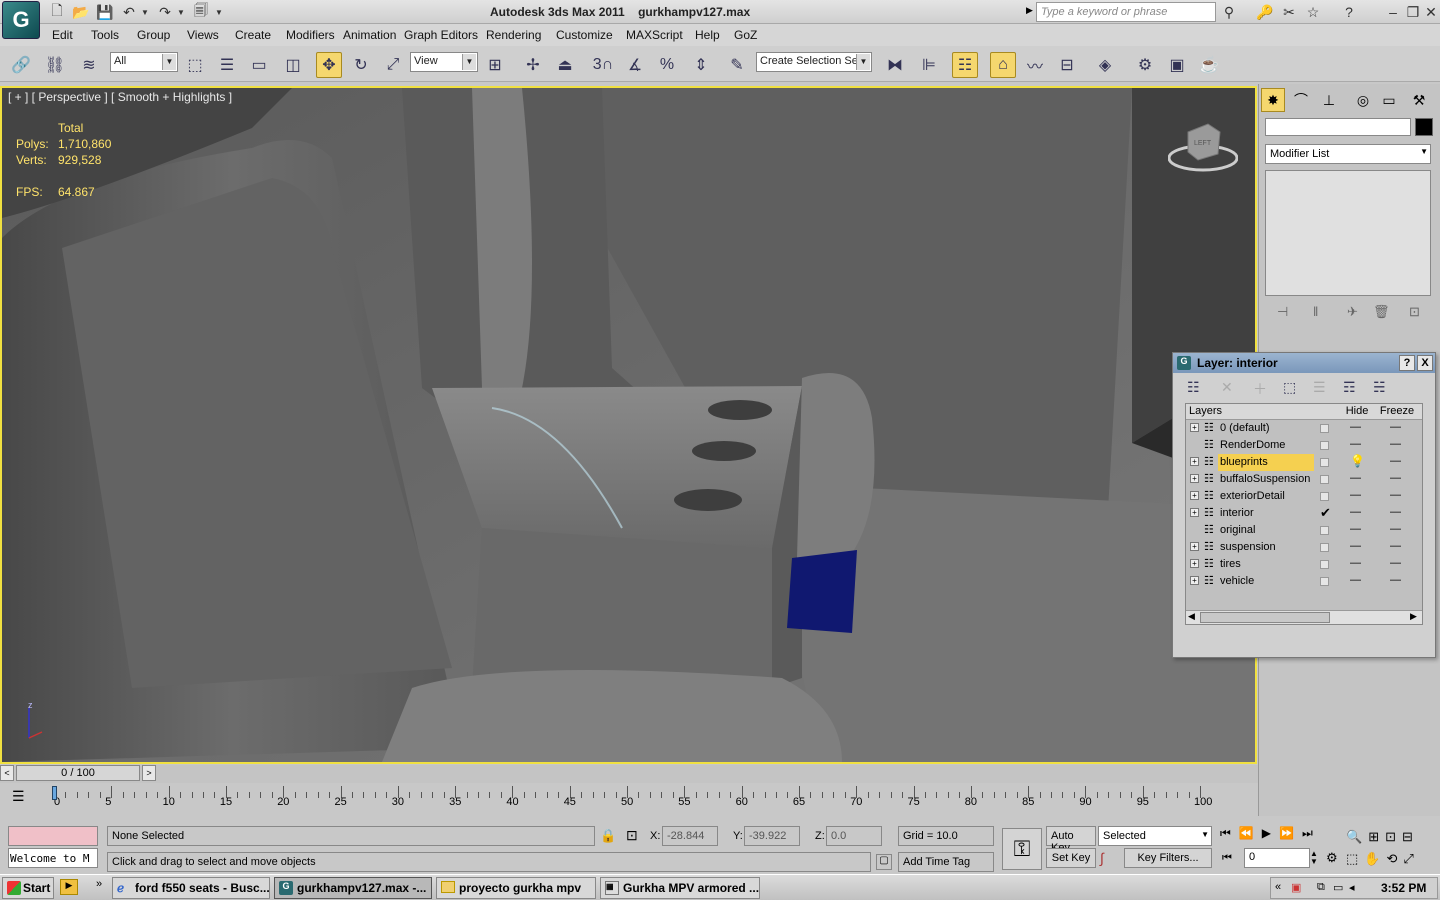 The width and height of the screenshot is (1440, 900). Describe the element at coordinates (608, 836) in the screenshot. I see `lock-icon: 🔒` at that location.